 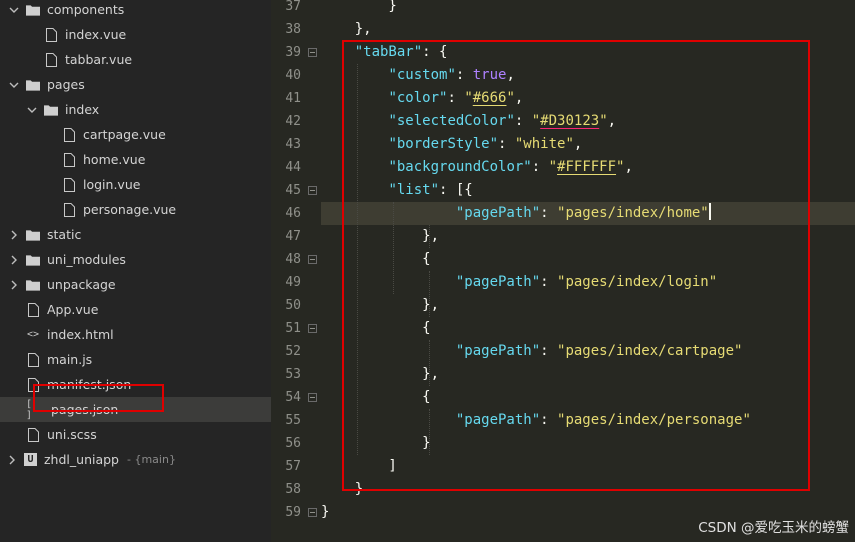 I want to click on tree-file-App-vue: App.vue, so click(x=135, y=309).